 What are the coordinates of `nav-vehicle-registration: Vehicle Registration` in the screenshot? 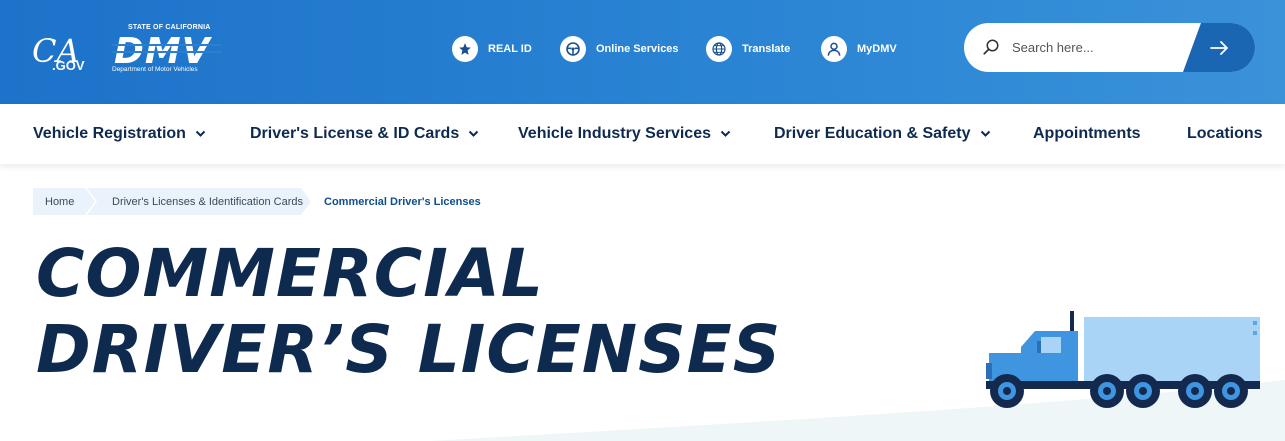 It's located at (119, 134).